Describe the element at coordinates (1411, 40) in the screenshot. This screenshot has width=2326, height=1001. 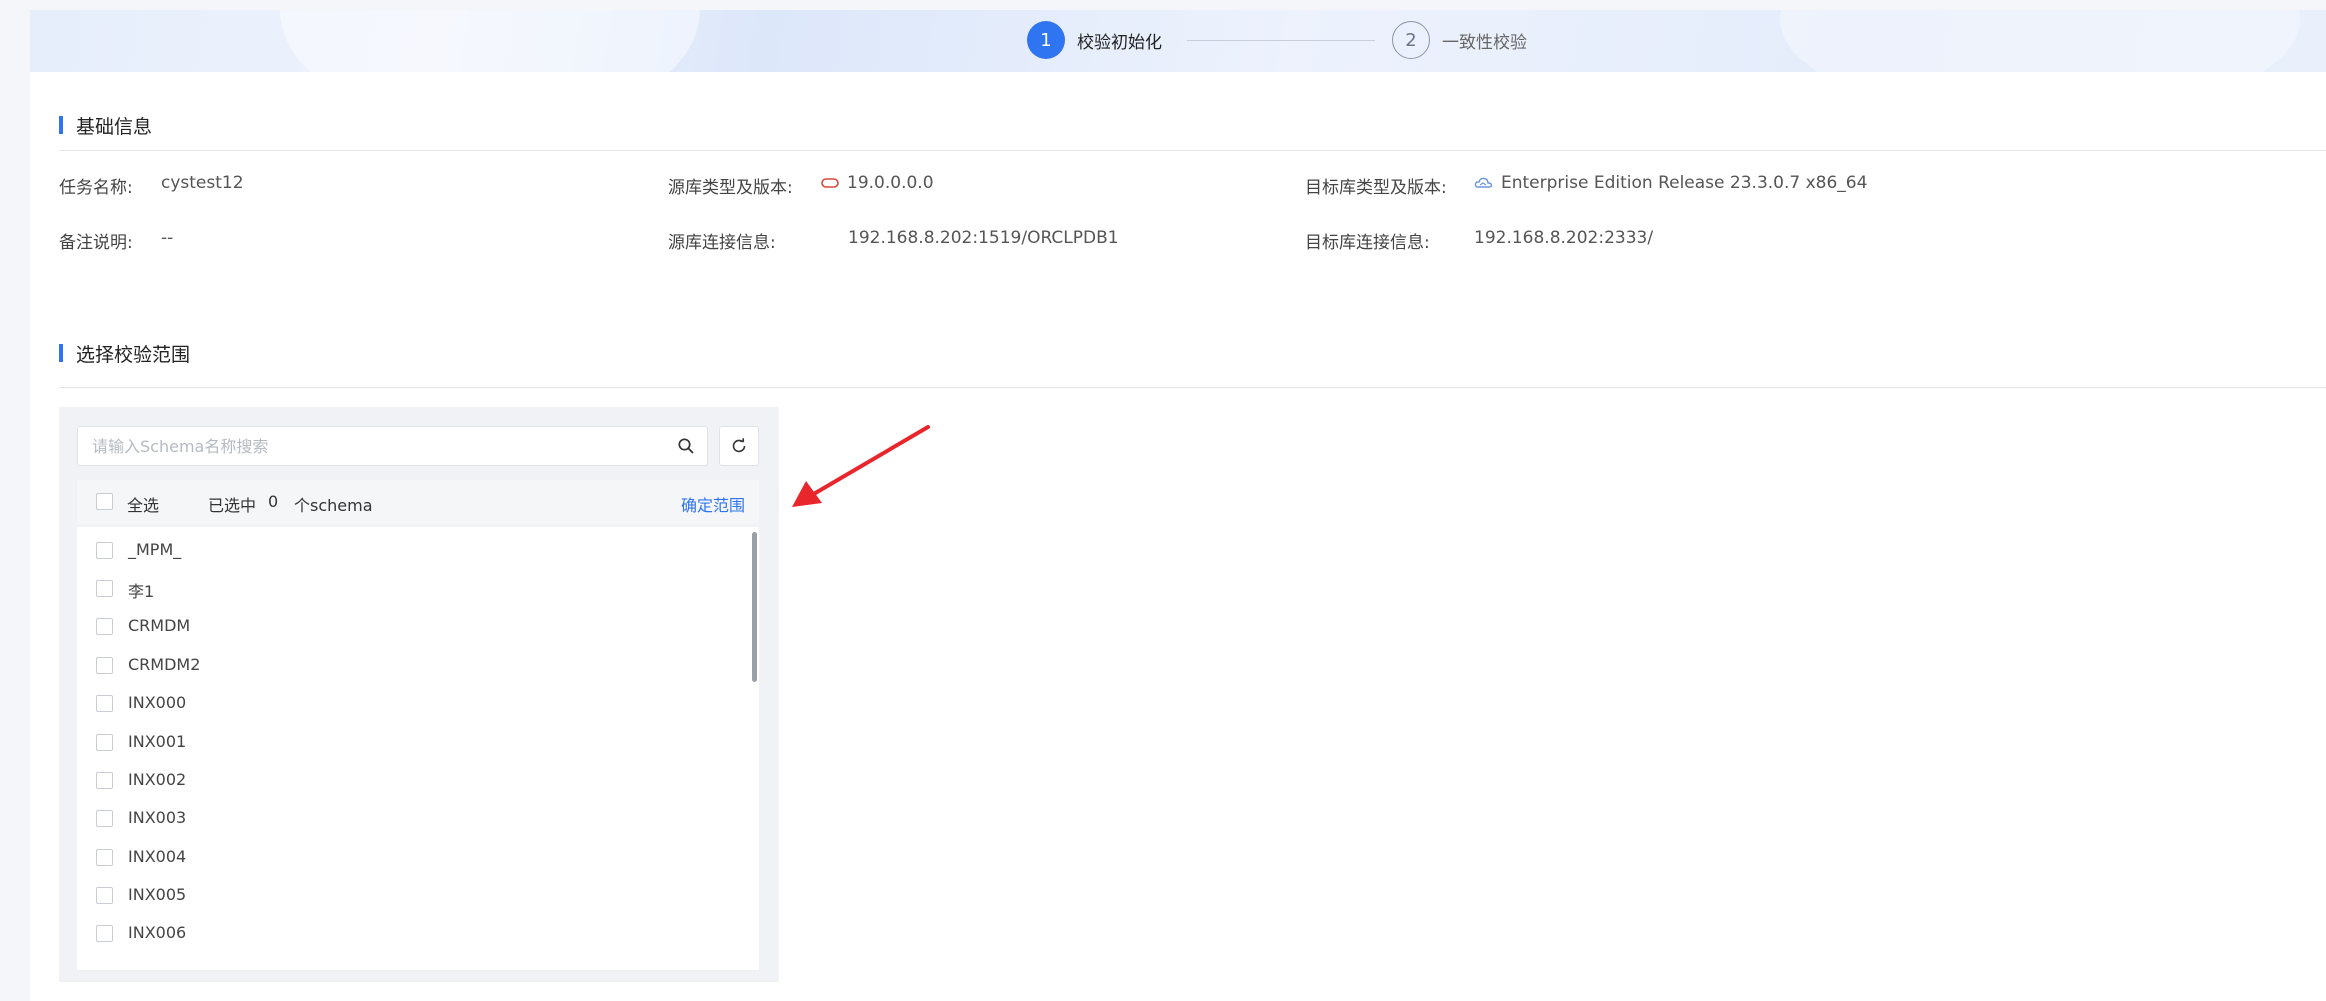
I see `step-2-number: 2` at that location.